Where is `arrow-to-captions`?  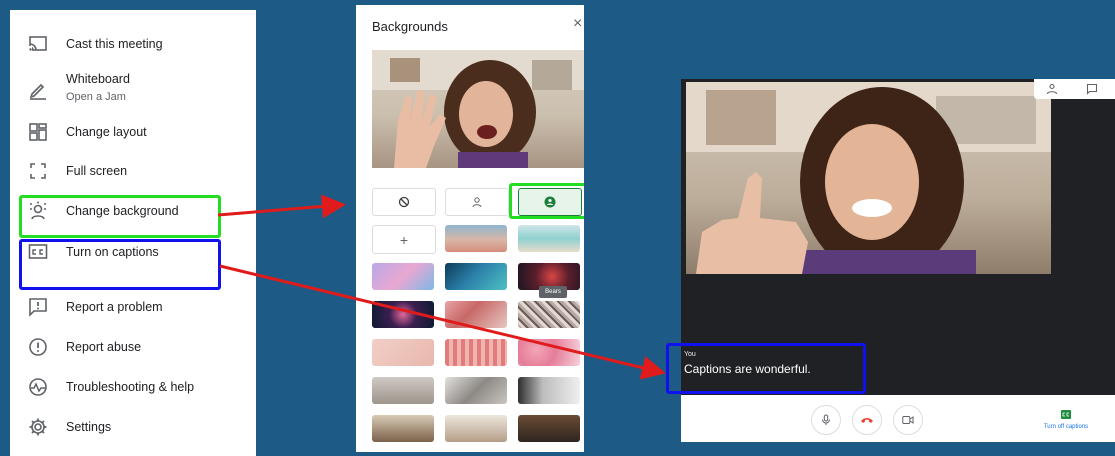
arrow-to-captions is located at coordinates (442, 322).